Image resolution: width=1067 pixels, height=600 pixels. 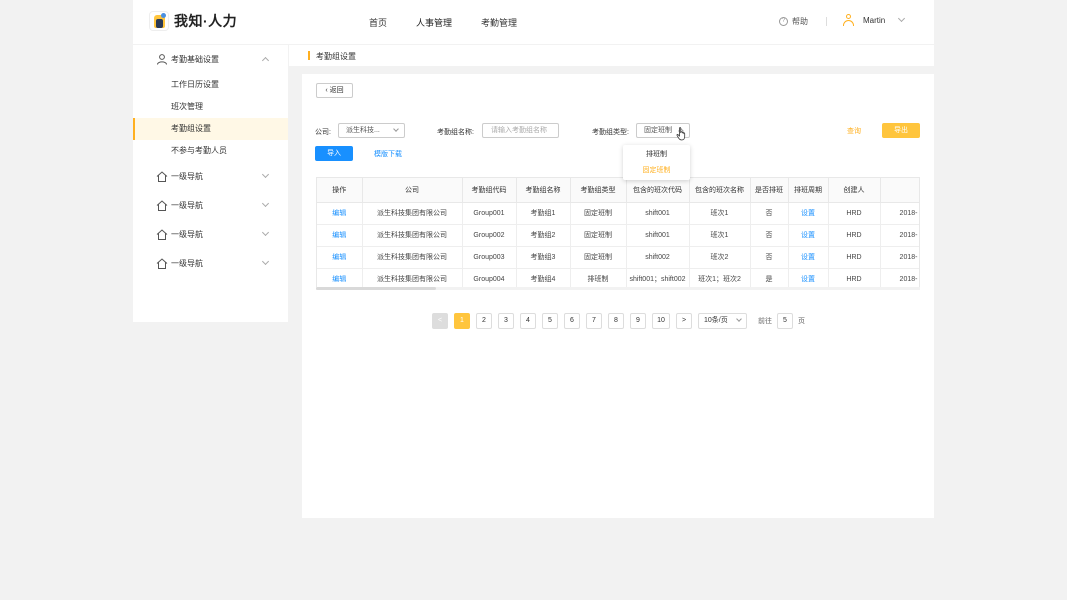 I want to click on sidebar-group-attendance-settings: 考勤基础设置, so click(x=210, y=59).